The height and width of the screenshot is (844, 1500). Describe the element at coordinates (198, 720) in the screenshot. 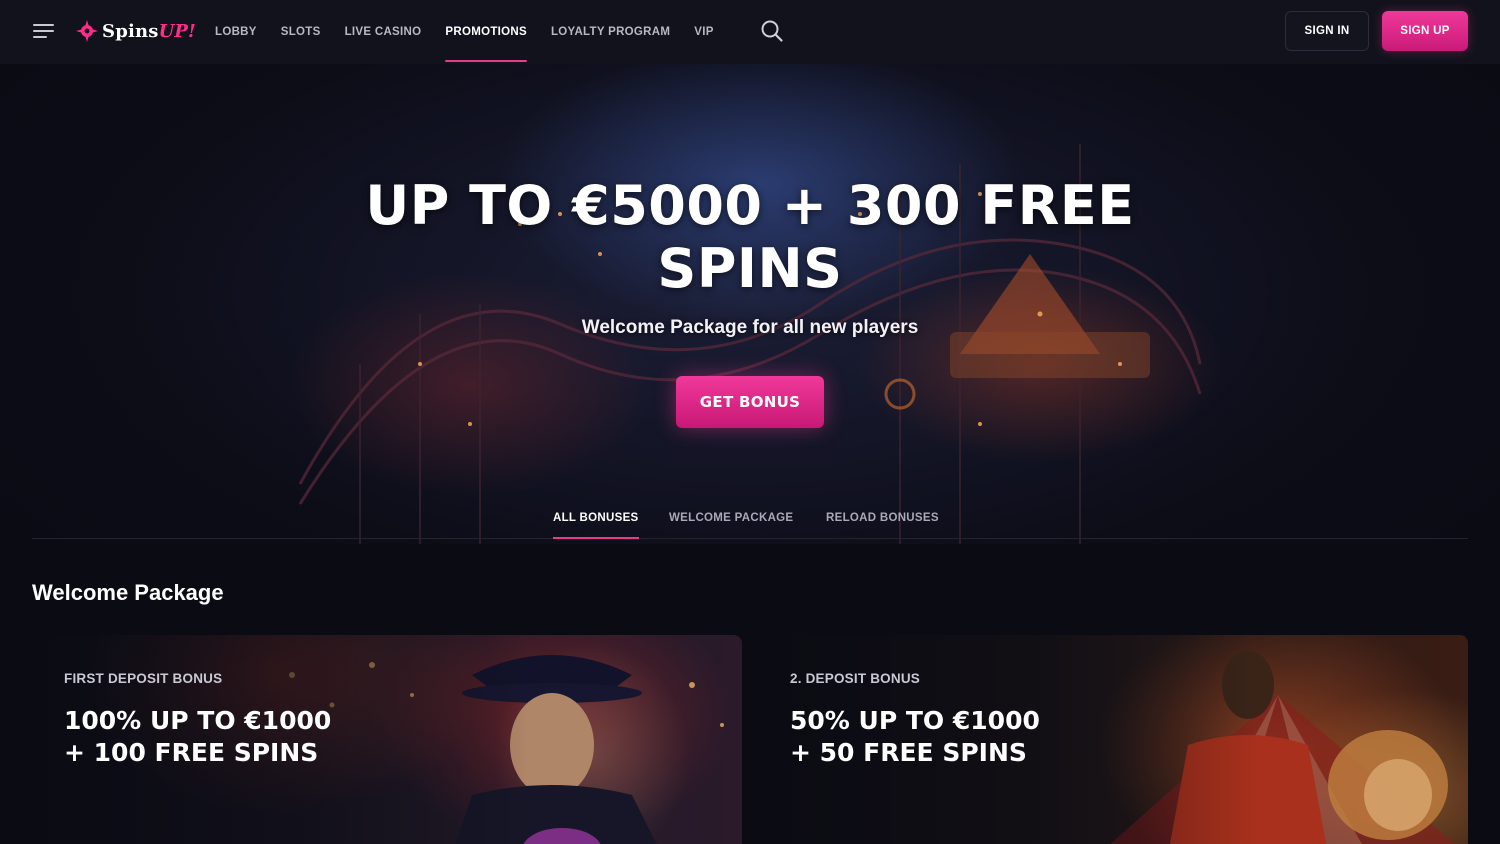

I see `card-headline-line1: 100% UP TO €1000` at that location.